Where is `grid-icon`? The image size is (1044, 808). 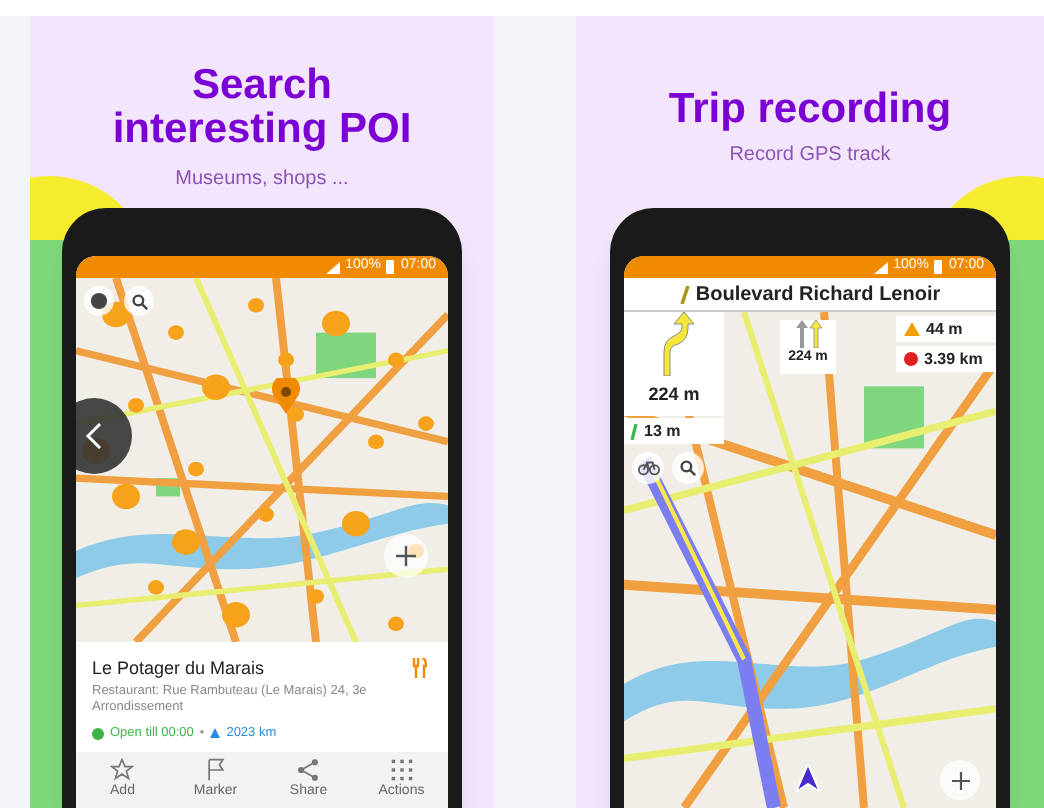 grid-icon is located at coordinates (401, 769).